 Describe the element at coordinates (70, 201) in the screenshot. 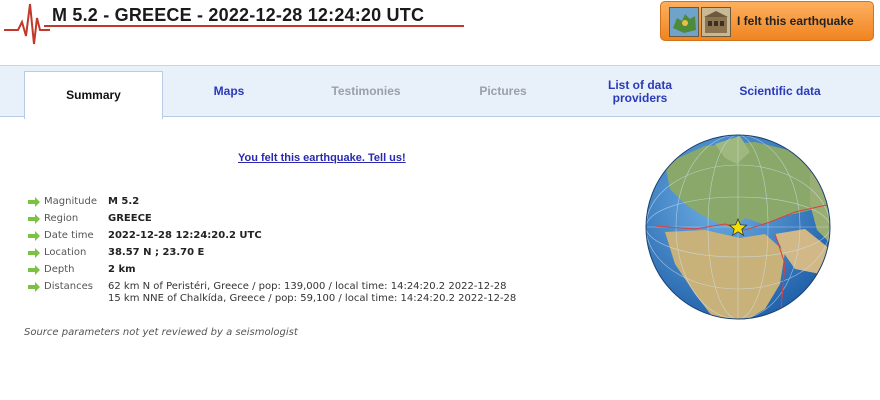

I see `magnitude-label: Magnitude` at that location.